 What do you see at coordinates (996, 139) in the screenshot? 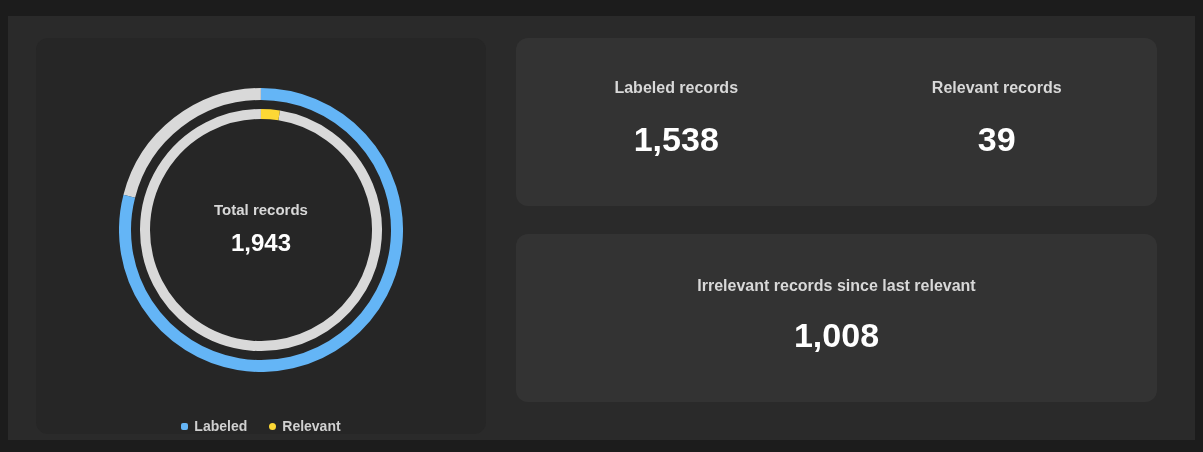
I see `stat-value: 39` at bounding box center [996, 139].